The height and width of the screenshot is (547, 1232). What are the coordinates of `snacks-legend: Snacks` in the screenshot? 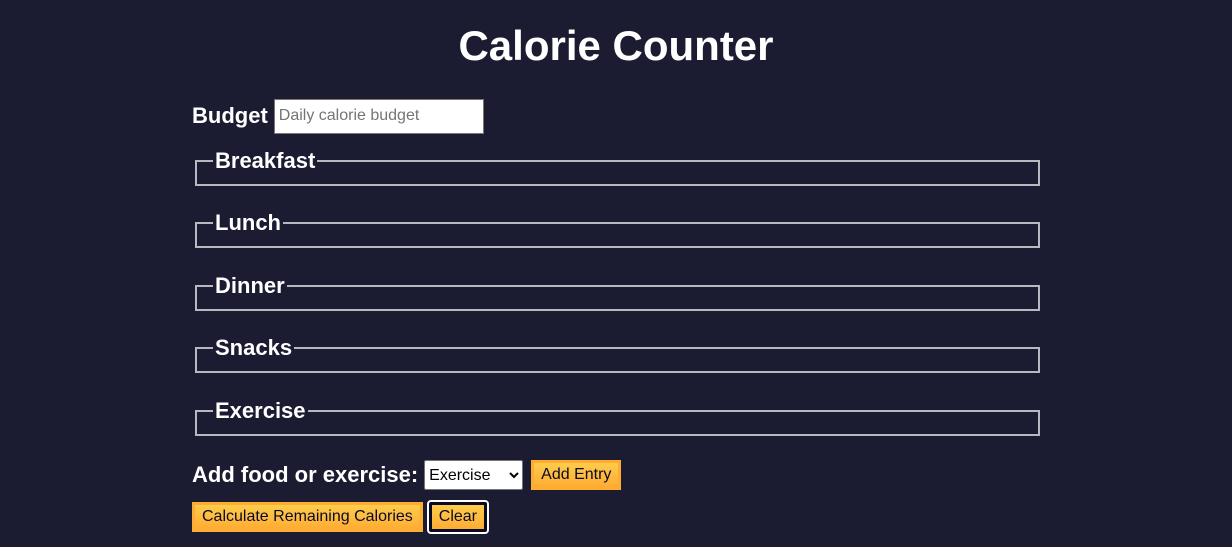 It's located at (254, 347).